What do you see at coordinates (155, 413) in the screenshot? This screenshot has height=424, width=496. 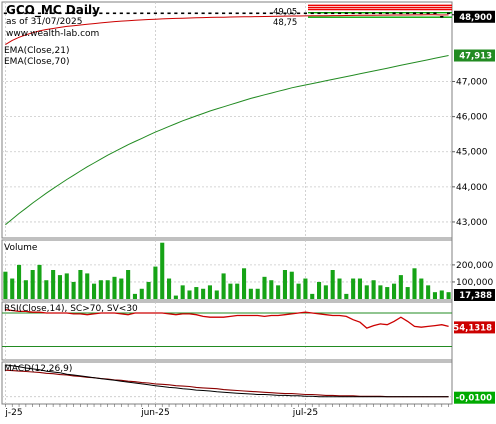 I see `x-tick-label: jun-25` at bounding box center [155, 413].